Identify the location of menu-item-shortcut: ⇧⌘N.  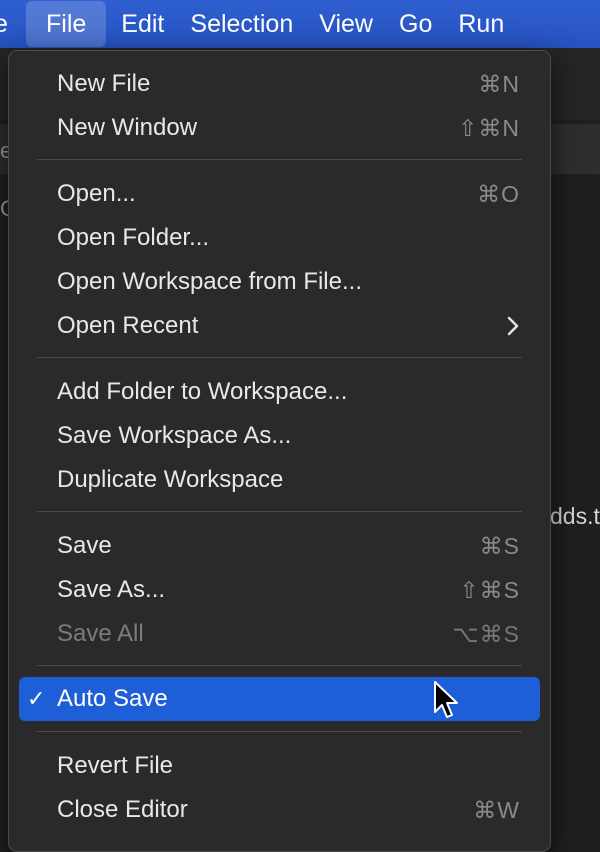
(489, 128).